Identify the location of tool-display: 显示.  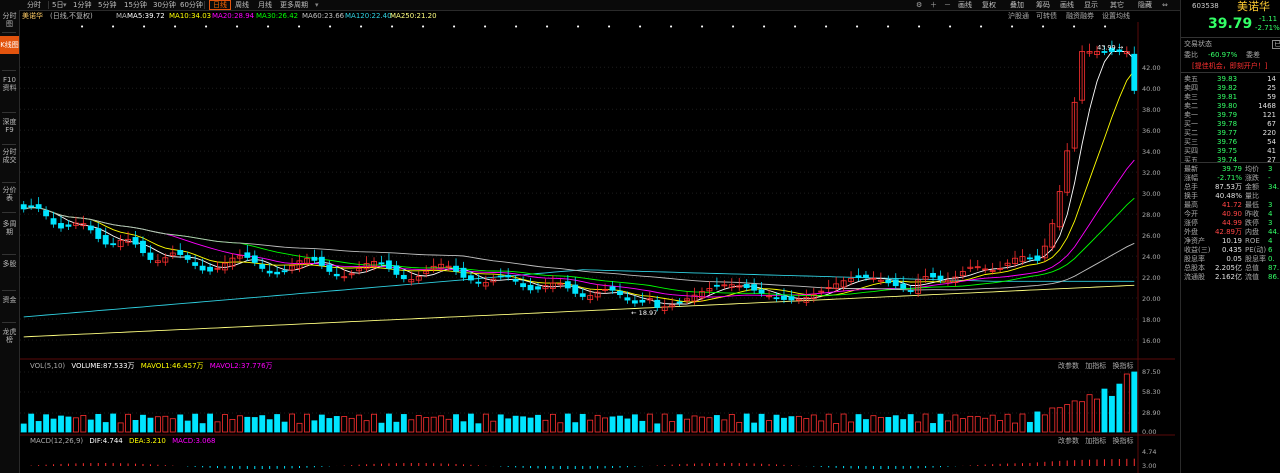
(1091, 5).